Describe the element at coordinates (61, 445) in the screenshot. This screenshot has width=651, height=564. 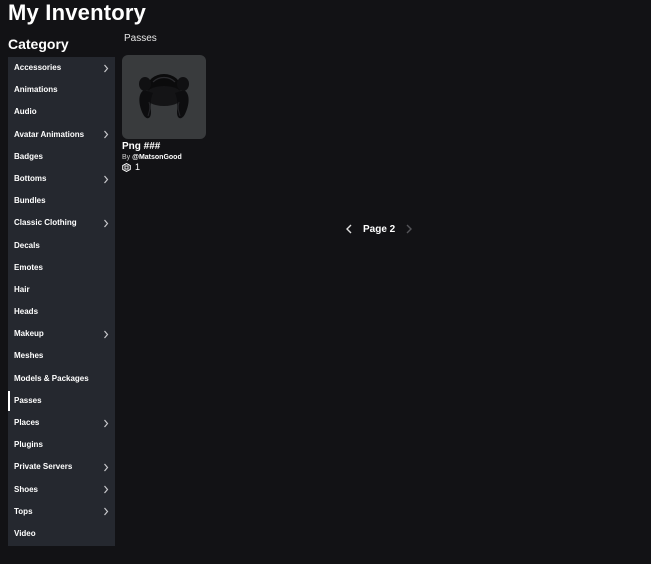
I see `sidebar-item-plugins: Plugins` at that location.